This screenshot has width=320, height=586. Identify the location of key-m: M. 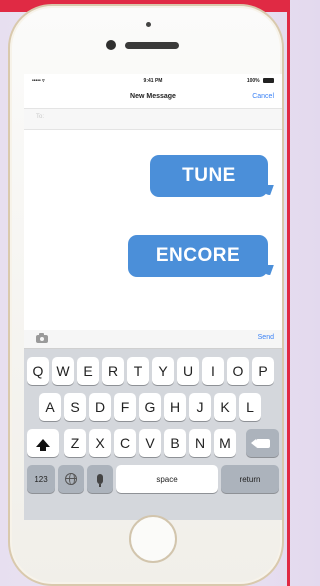
(225, 443).